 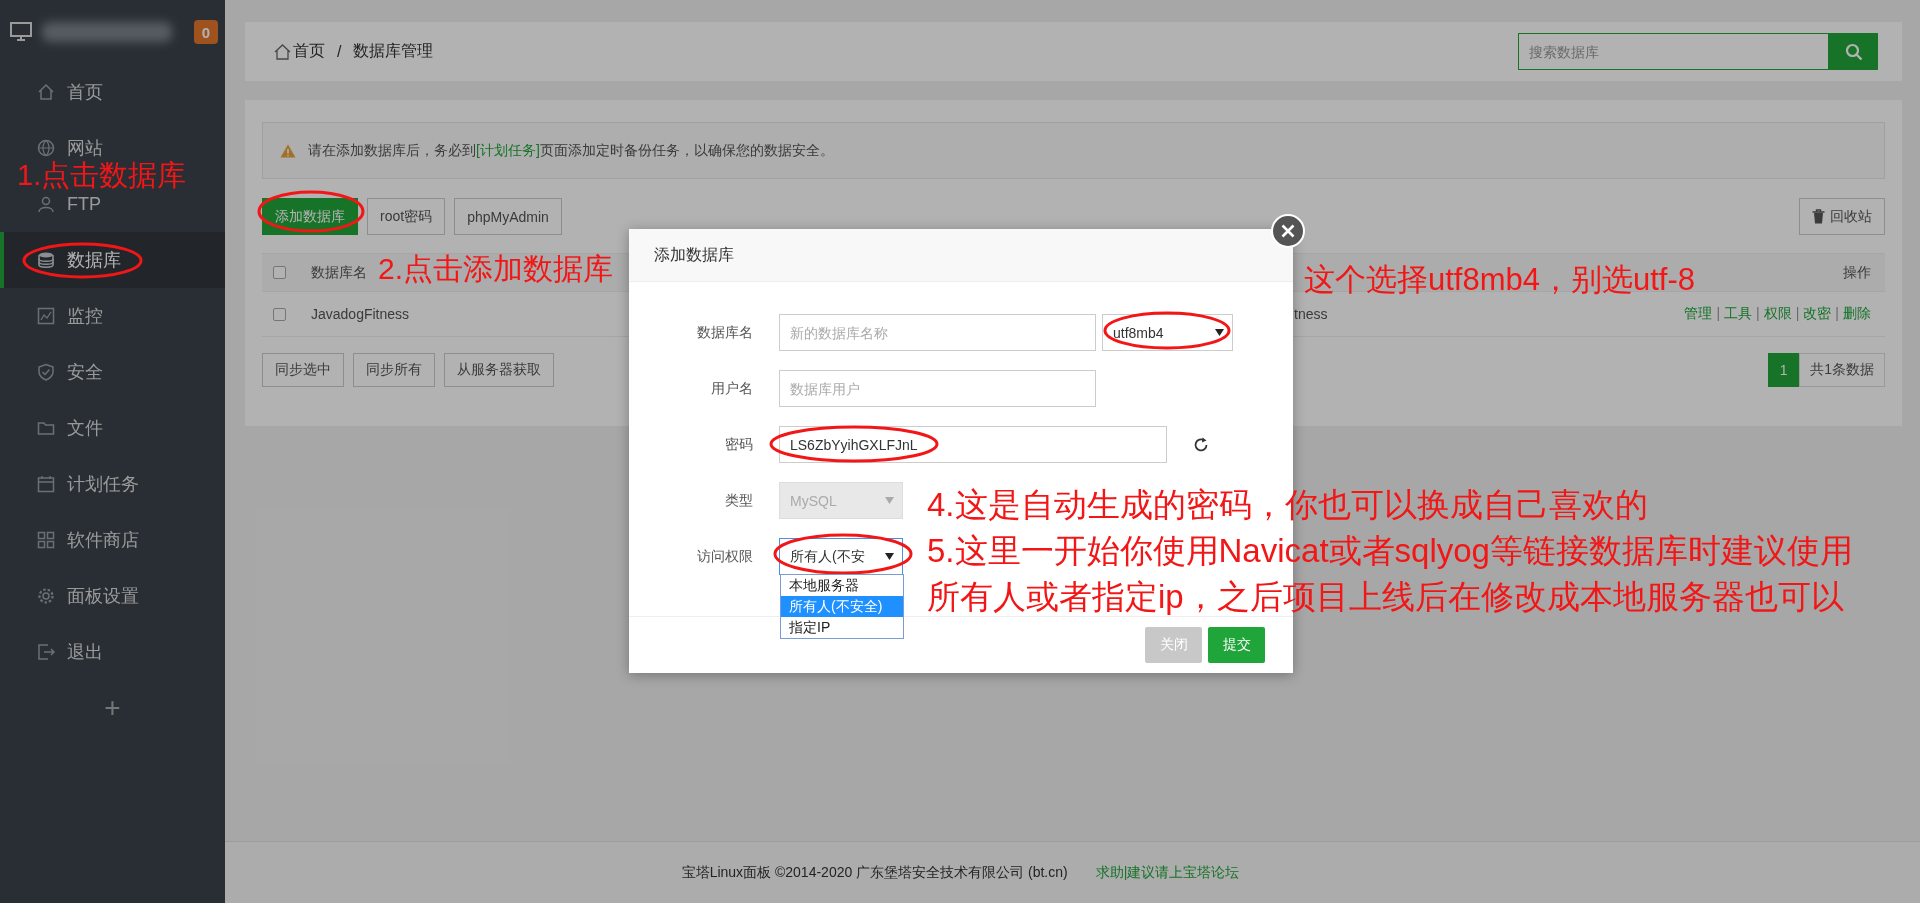 I want to click on sidebar-item: 面板设置, so click(x=88, y=596).